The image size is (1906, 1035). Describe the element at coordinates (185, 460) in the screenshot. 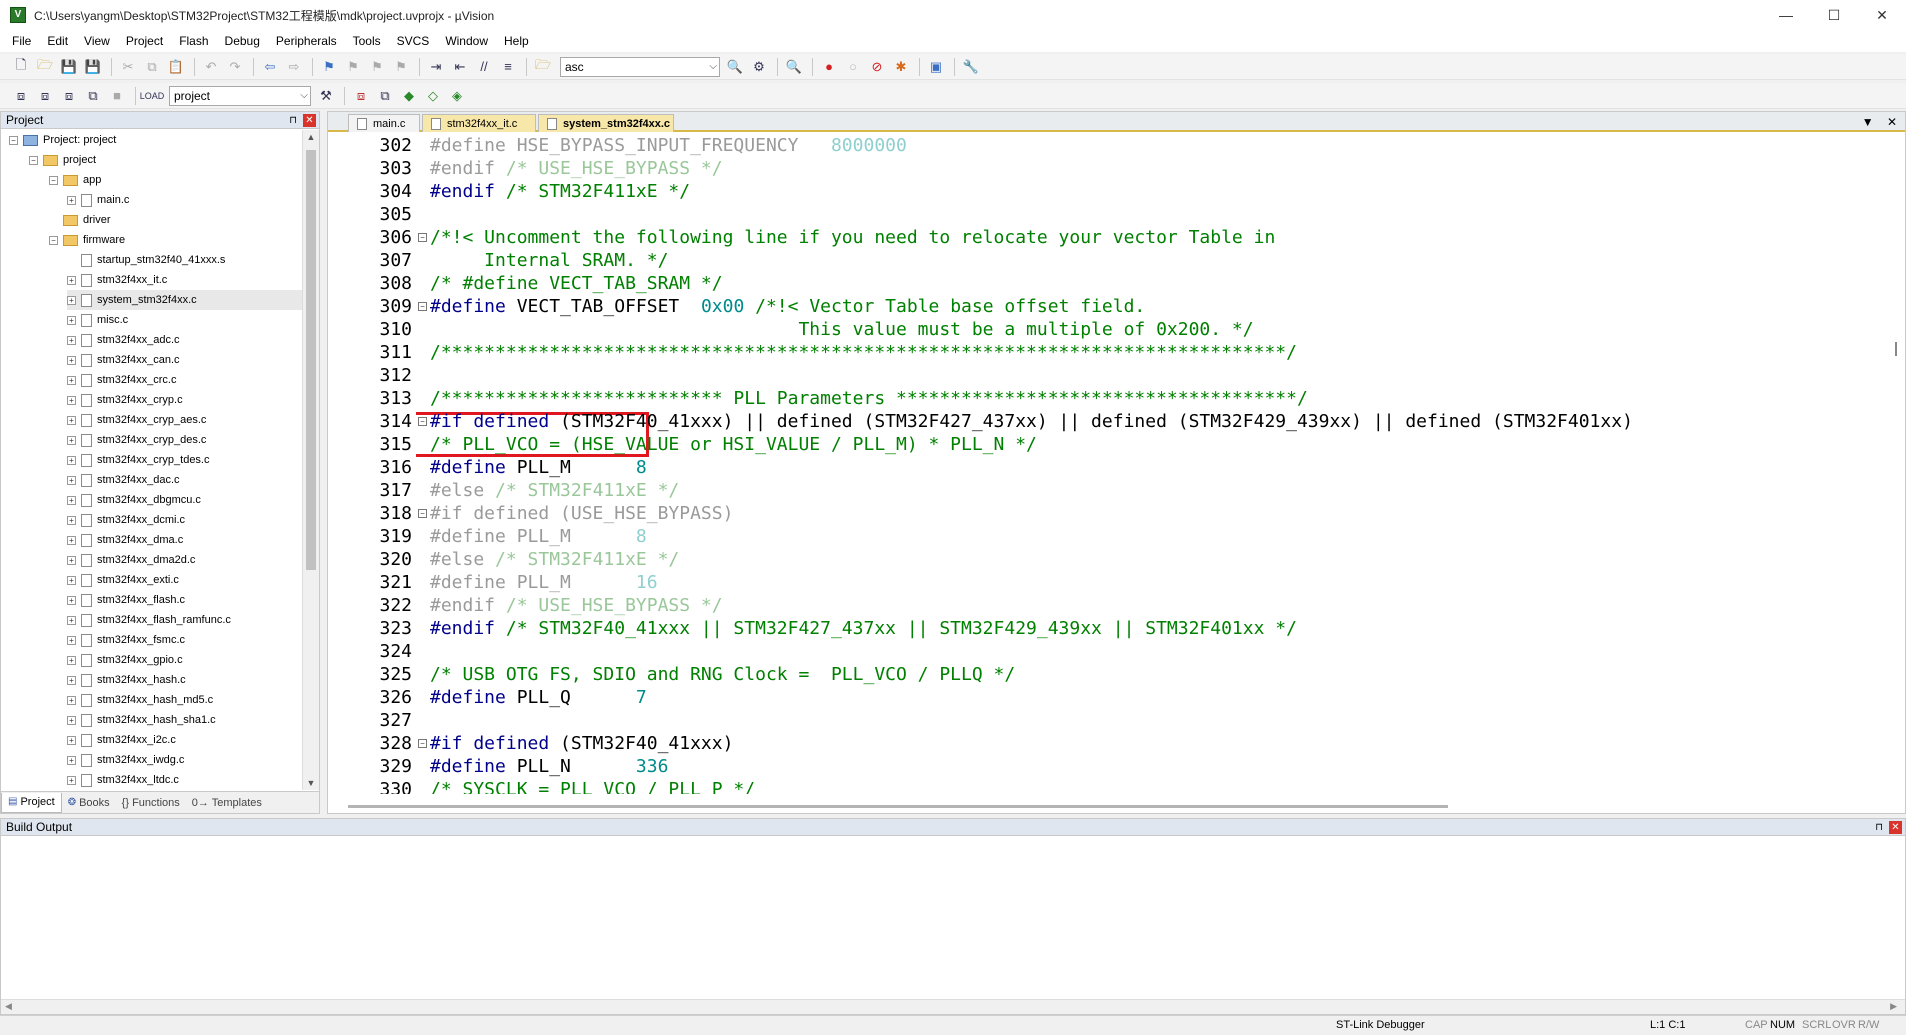

I see `tree-file: + stm32f4xx_cryp_tdes.c` at that location.